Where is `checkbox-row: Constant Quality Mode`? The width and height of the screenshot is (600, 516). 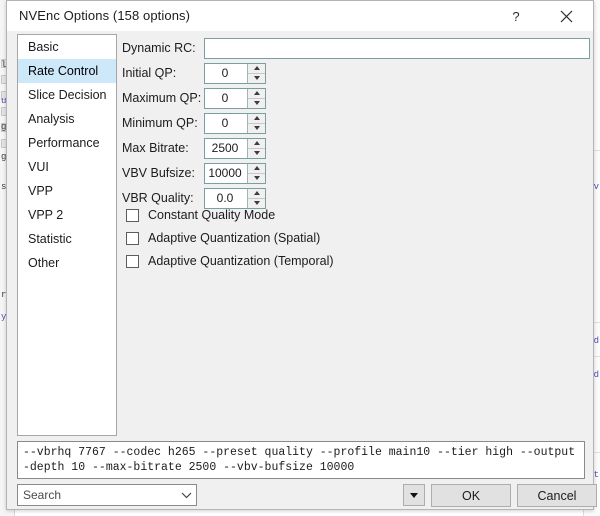
checkbox-row: Constant Quality Mode is located at coordinates (200, 215).